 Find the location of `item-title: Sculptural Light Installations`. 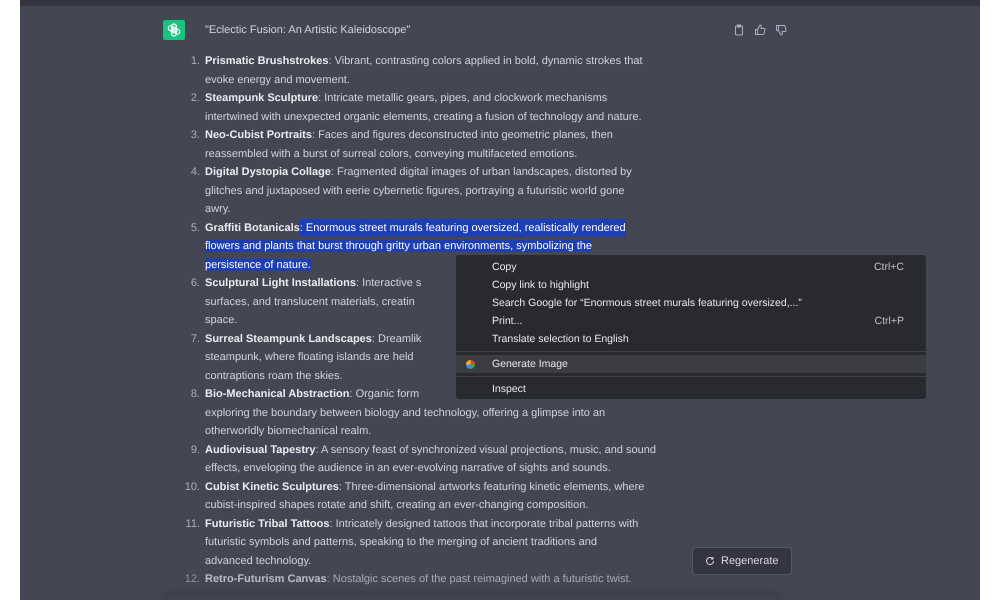

item-title: Sculptural Light Installations is located at coordinates (280, 283).